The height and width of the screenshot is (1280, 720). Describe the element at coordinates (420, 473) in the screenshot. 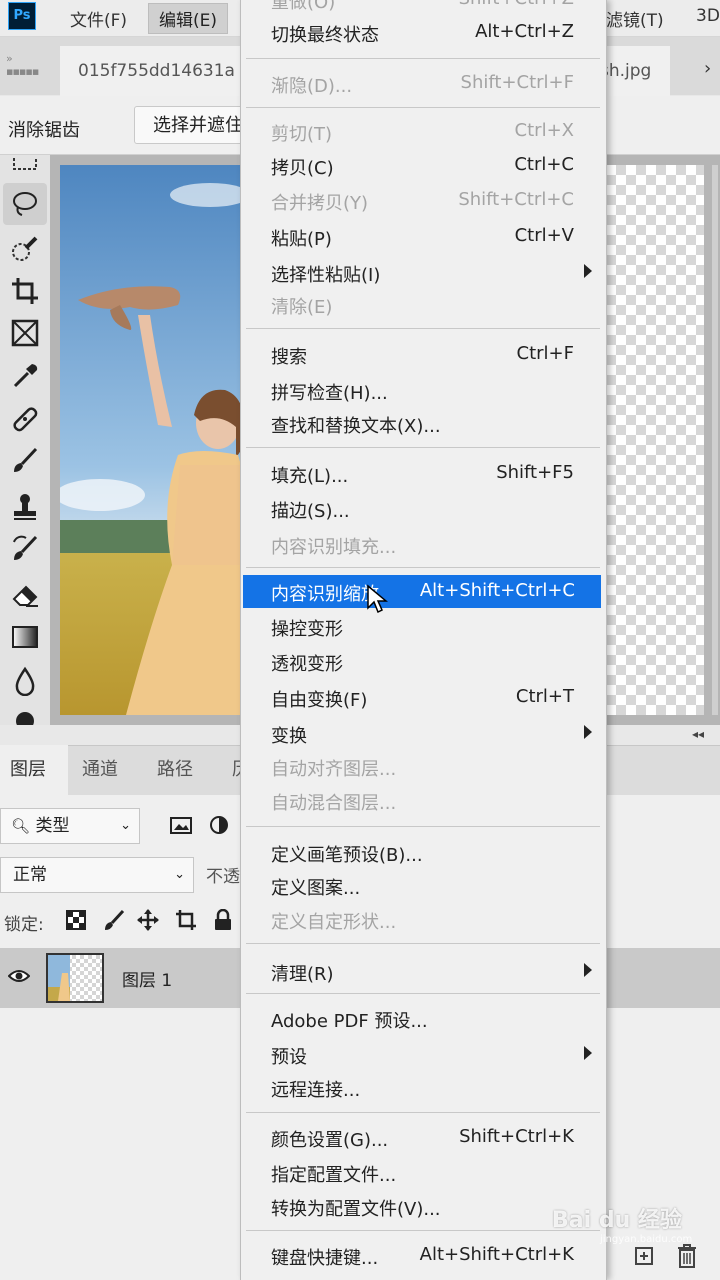

I see `menu-item-fill: 填充(L)... Shift+F5` at that location.